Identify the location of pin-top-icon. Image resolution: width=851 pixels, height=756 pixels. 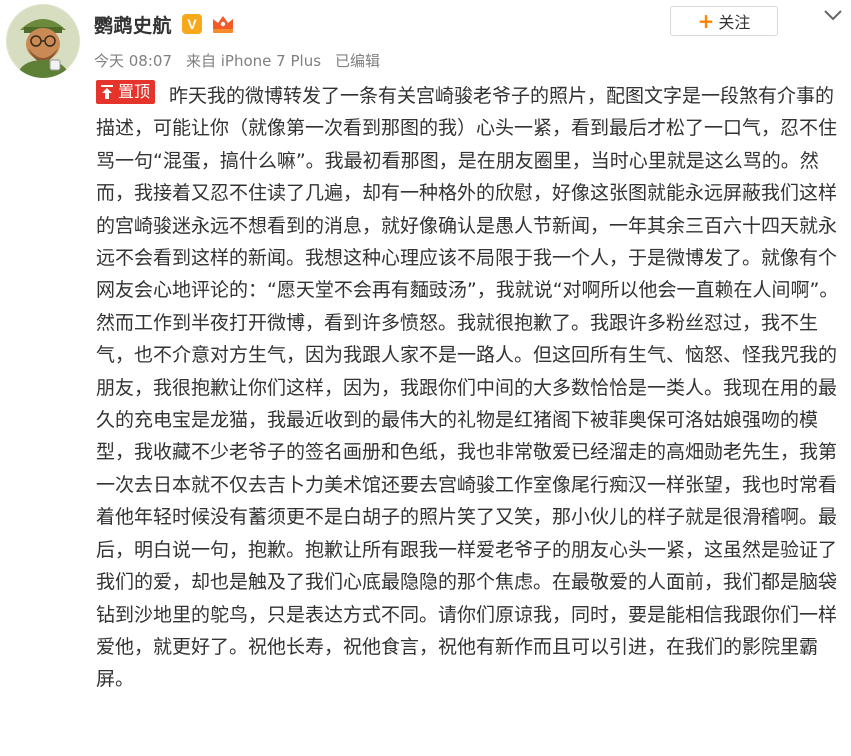
(107, 92).